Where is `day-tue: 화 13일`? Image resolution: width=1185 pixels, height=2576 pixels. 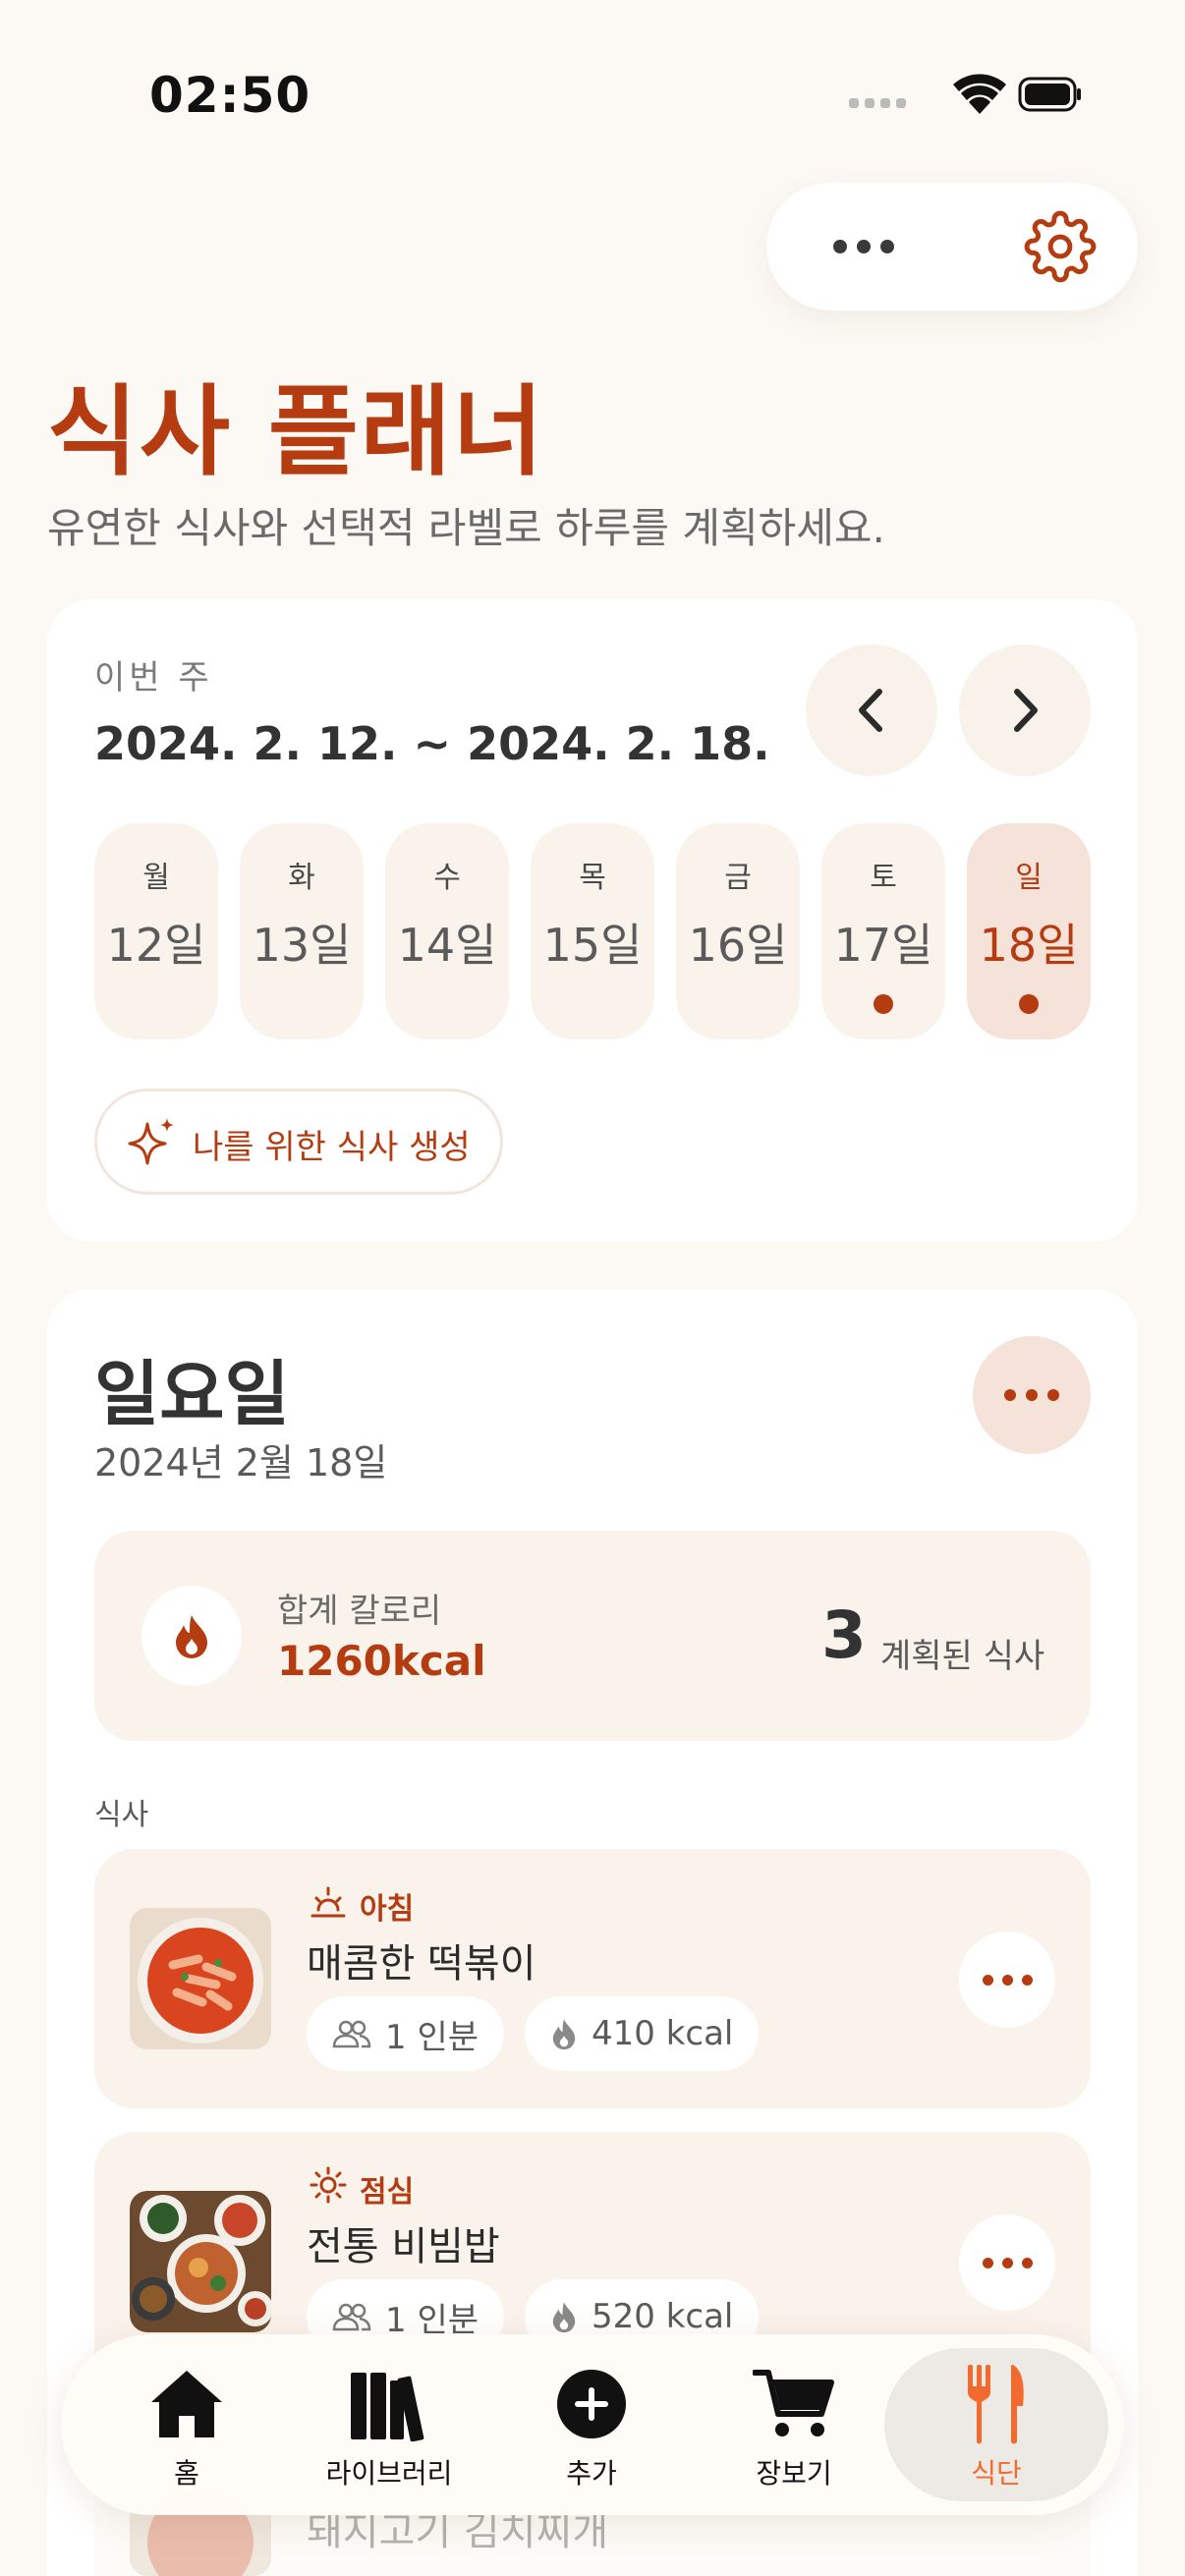 day-tue: 화 13일 is located at coordinates (302, 931).